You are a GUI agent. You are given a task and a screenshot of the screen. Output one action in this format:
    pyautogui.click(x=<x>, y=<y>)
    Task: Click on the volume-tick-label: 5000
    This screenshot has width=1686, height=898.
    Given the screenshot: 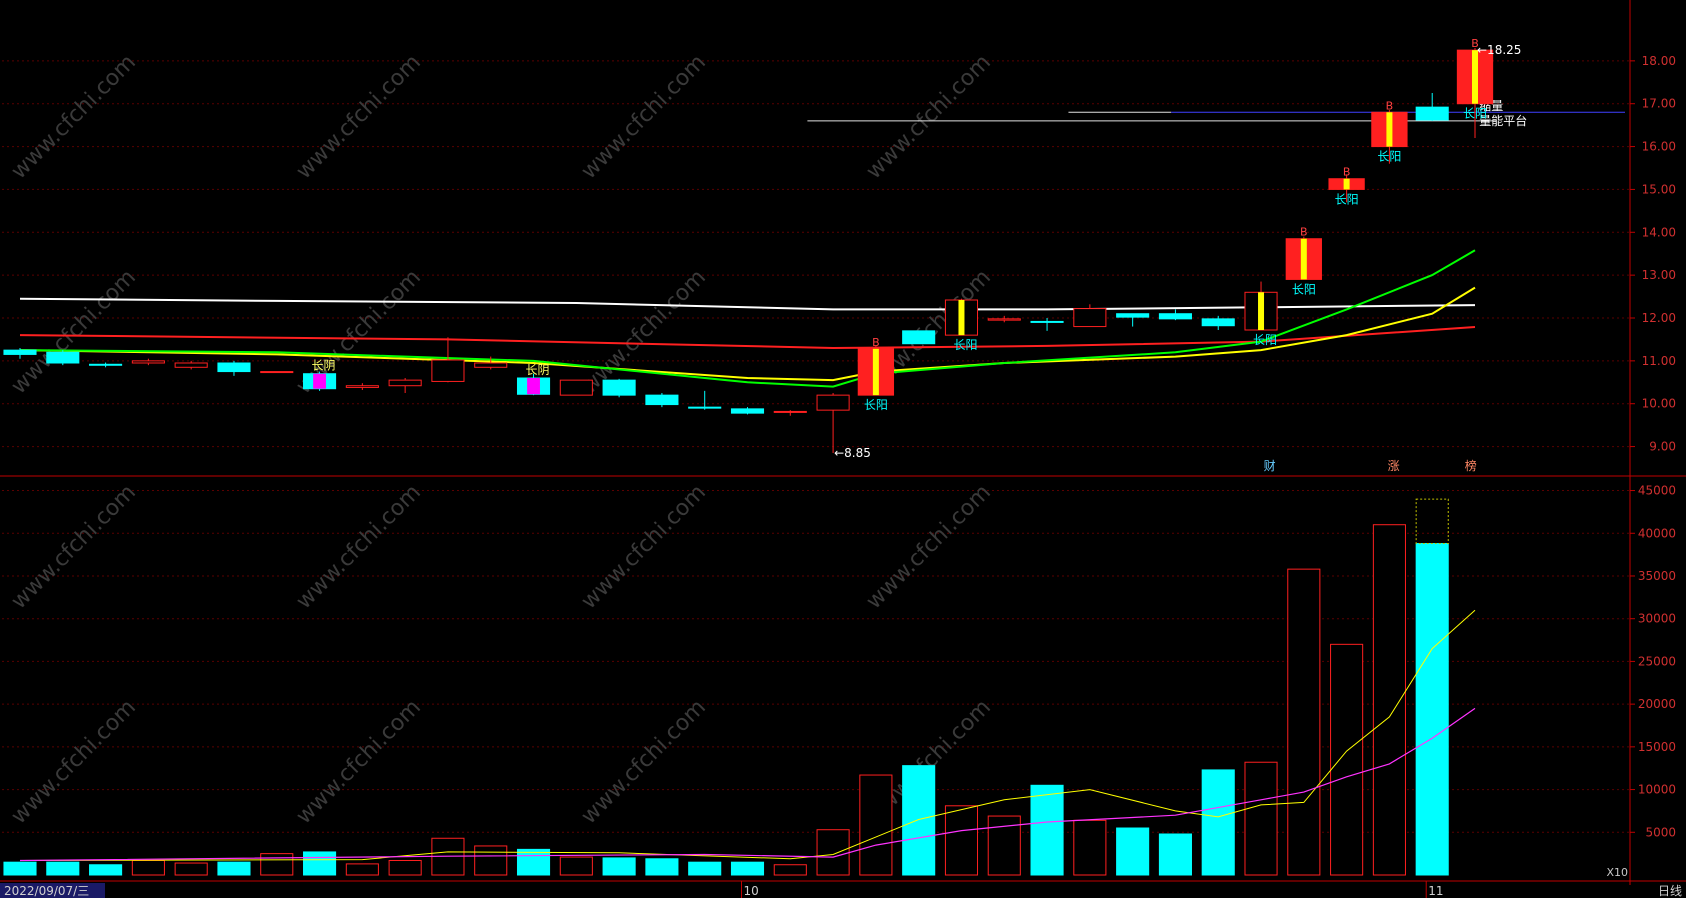 What is the action you would take?
    pyautogui.click(x=1660, y=832)
    